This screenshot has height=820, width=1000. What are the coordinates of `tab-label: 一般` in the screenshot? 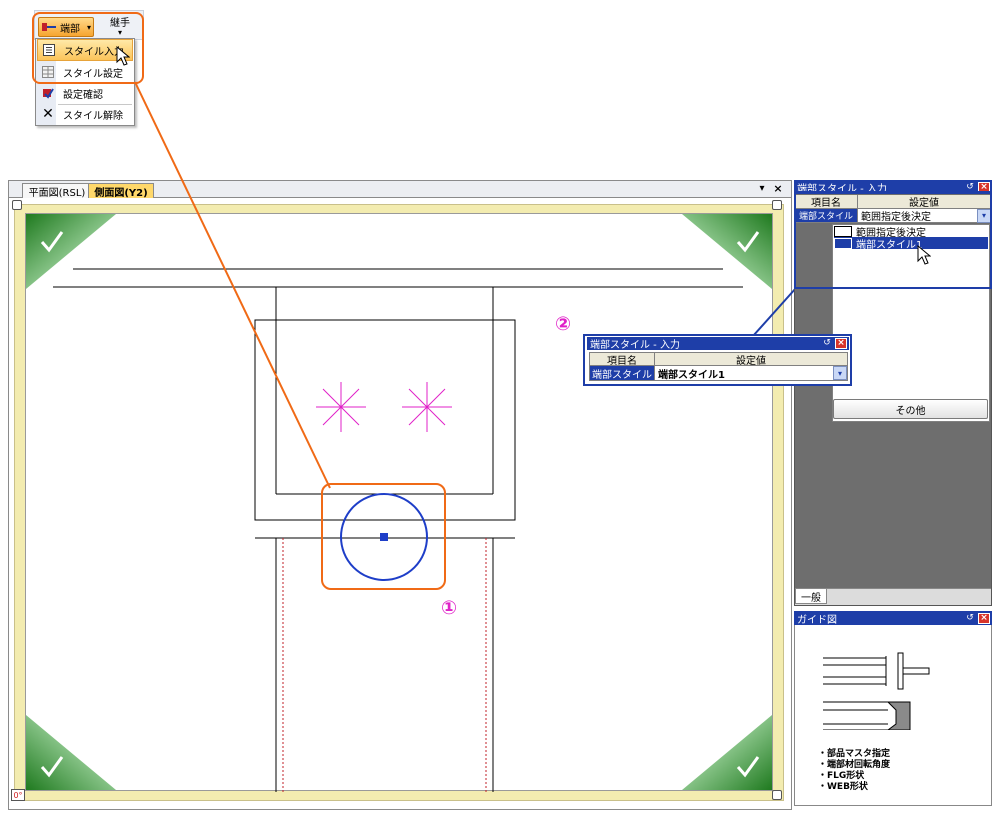 It's located at (811, 598).